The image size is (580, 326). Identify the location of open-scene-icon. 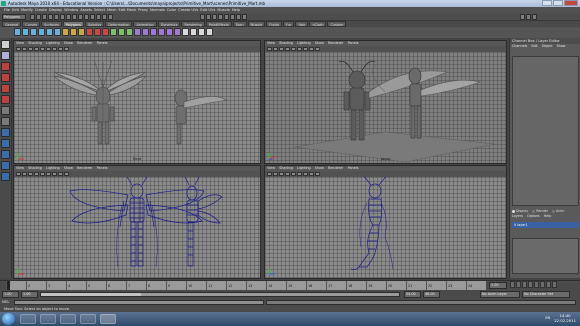
(38, 17).